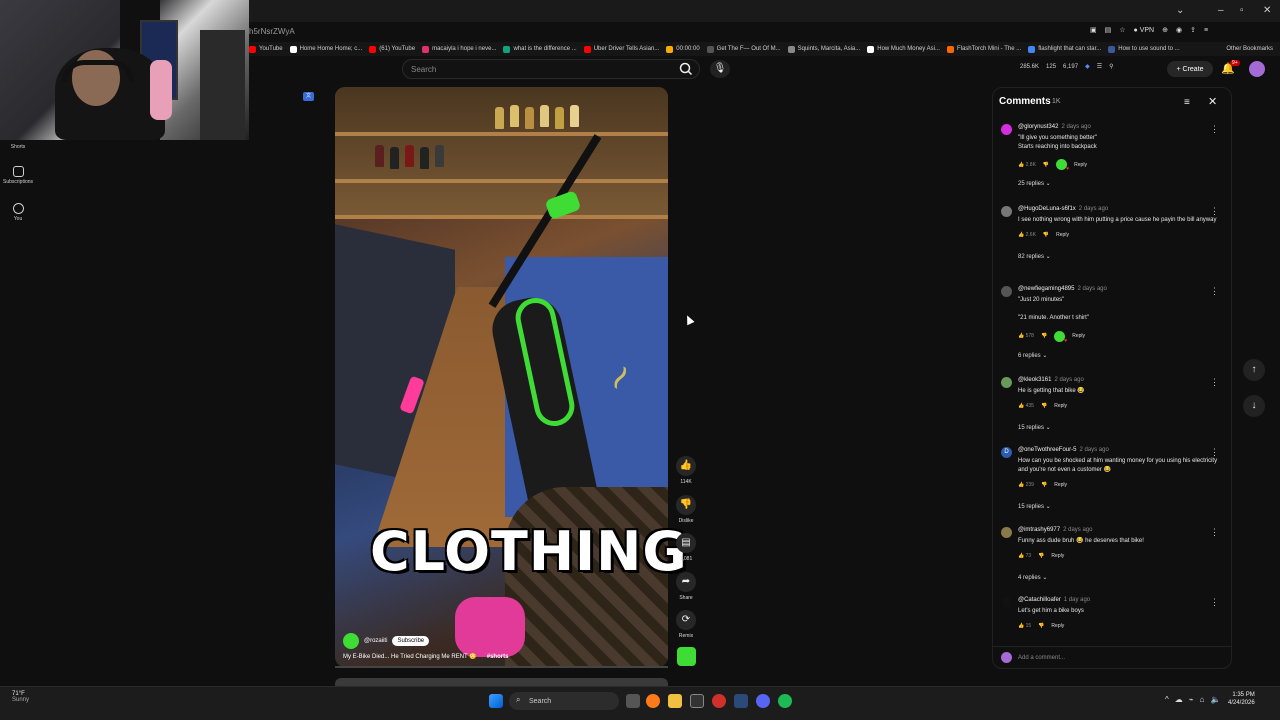 The image size is (1280, 720). I want to click on capcut-icon, so click(697, 701).